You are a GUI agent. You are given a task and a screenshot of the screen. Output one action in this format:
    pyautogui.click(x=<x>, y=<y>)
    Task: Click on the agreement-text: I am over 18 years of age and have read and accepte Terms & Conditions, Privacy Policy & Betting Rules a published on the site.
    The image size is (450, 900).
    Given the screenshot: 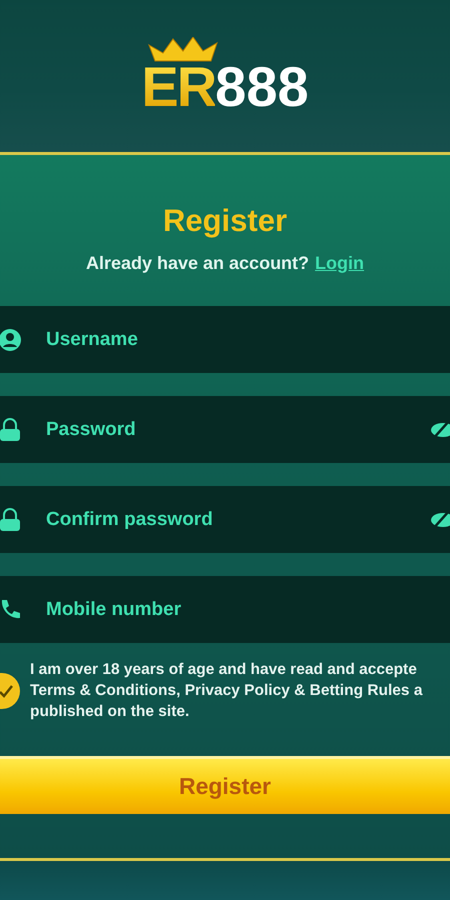 What is the action you would take?
    pyautogui.click(x=226, y=691)
    